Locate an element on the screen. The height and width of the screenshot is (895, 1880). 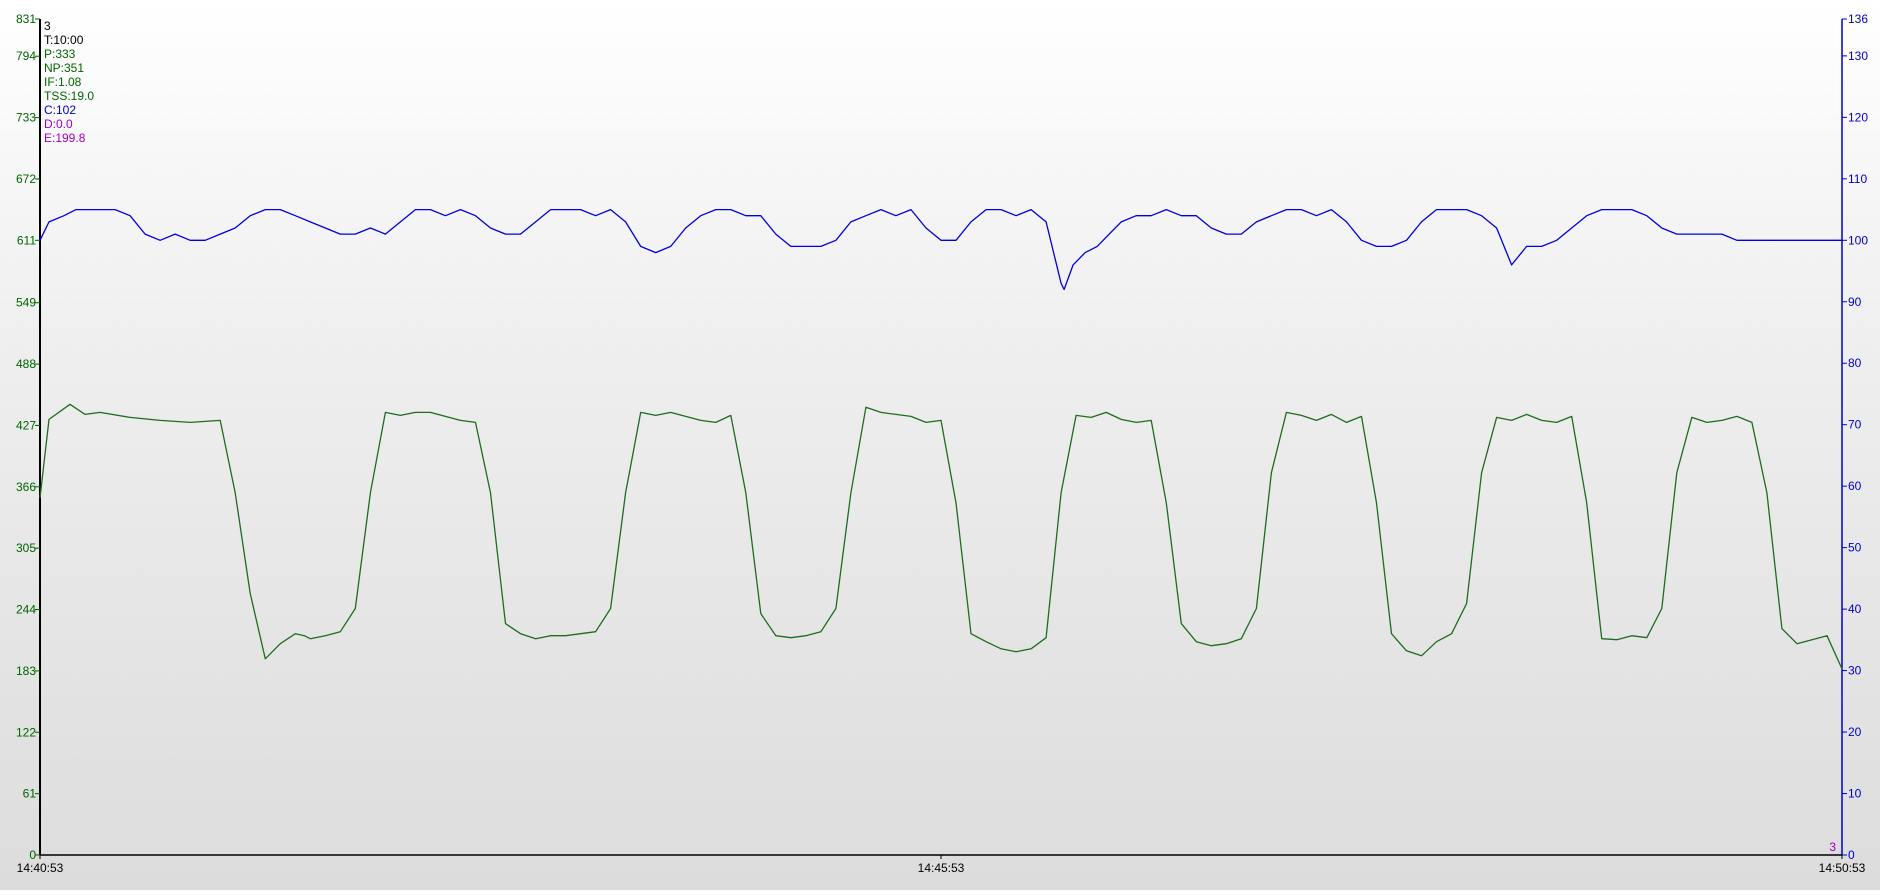
right-tick-label: 30 is located at coordinates (1855, 671).